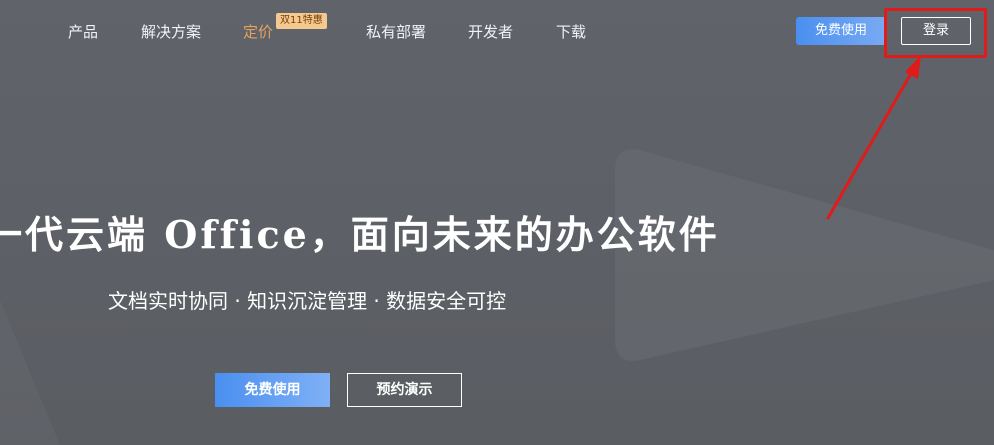  Describe the element at coordinates (307, 301) in the screenshot. I see `hero-subtitle: 文档实时协同 · 知识沉淀管理 · 数据安全可控` at that location.